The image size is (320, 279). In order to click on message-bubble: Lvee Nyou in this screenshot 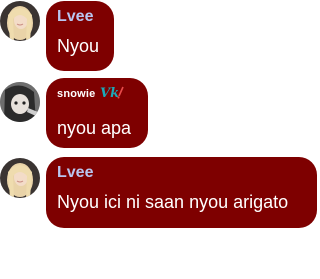, I will do `click(80, 36)`.